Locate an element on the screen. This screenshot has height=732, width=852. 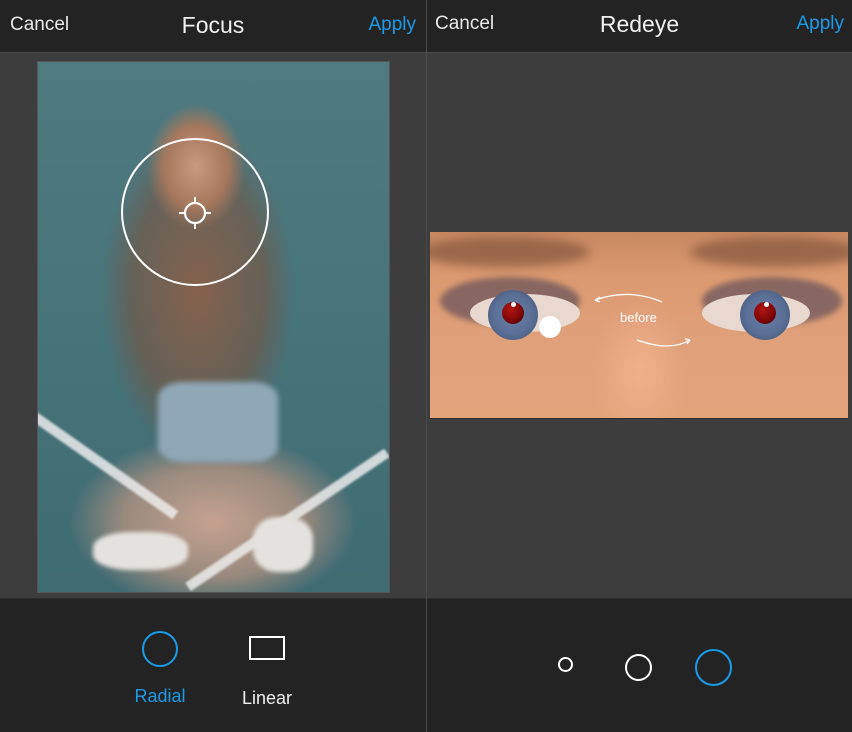
shorts is located at coordinates (218, 422).